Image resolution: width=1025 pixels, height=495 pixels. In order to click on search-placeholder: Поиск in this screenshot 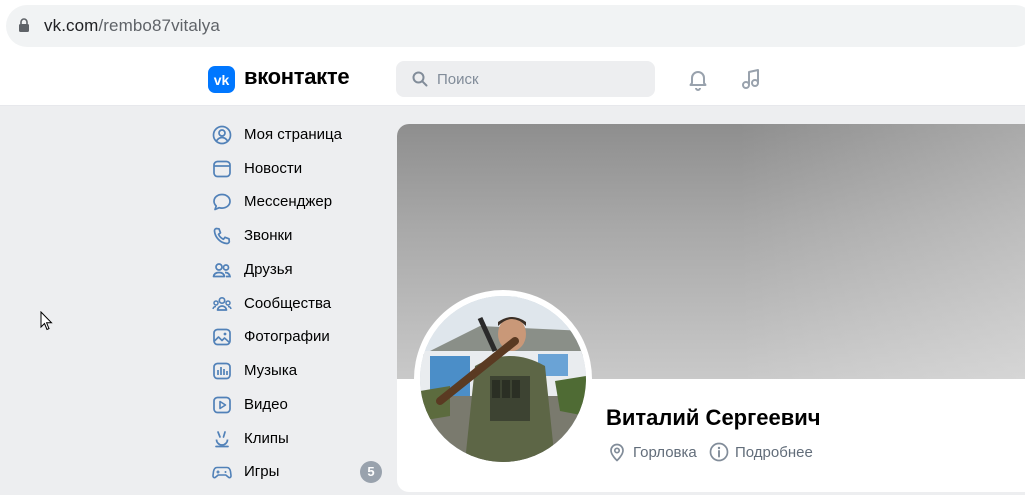, I will do `click(458, 79)`.